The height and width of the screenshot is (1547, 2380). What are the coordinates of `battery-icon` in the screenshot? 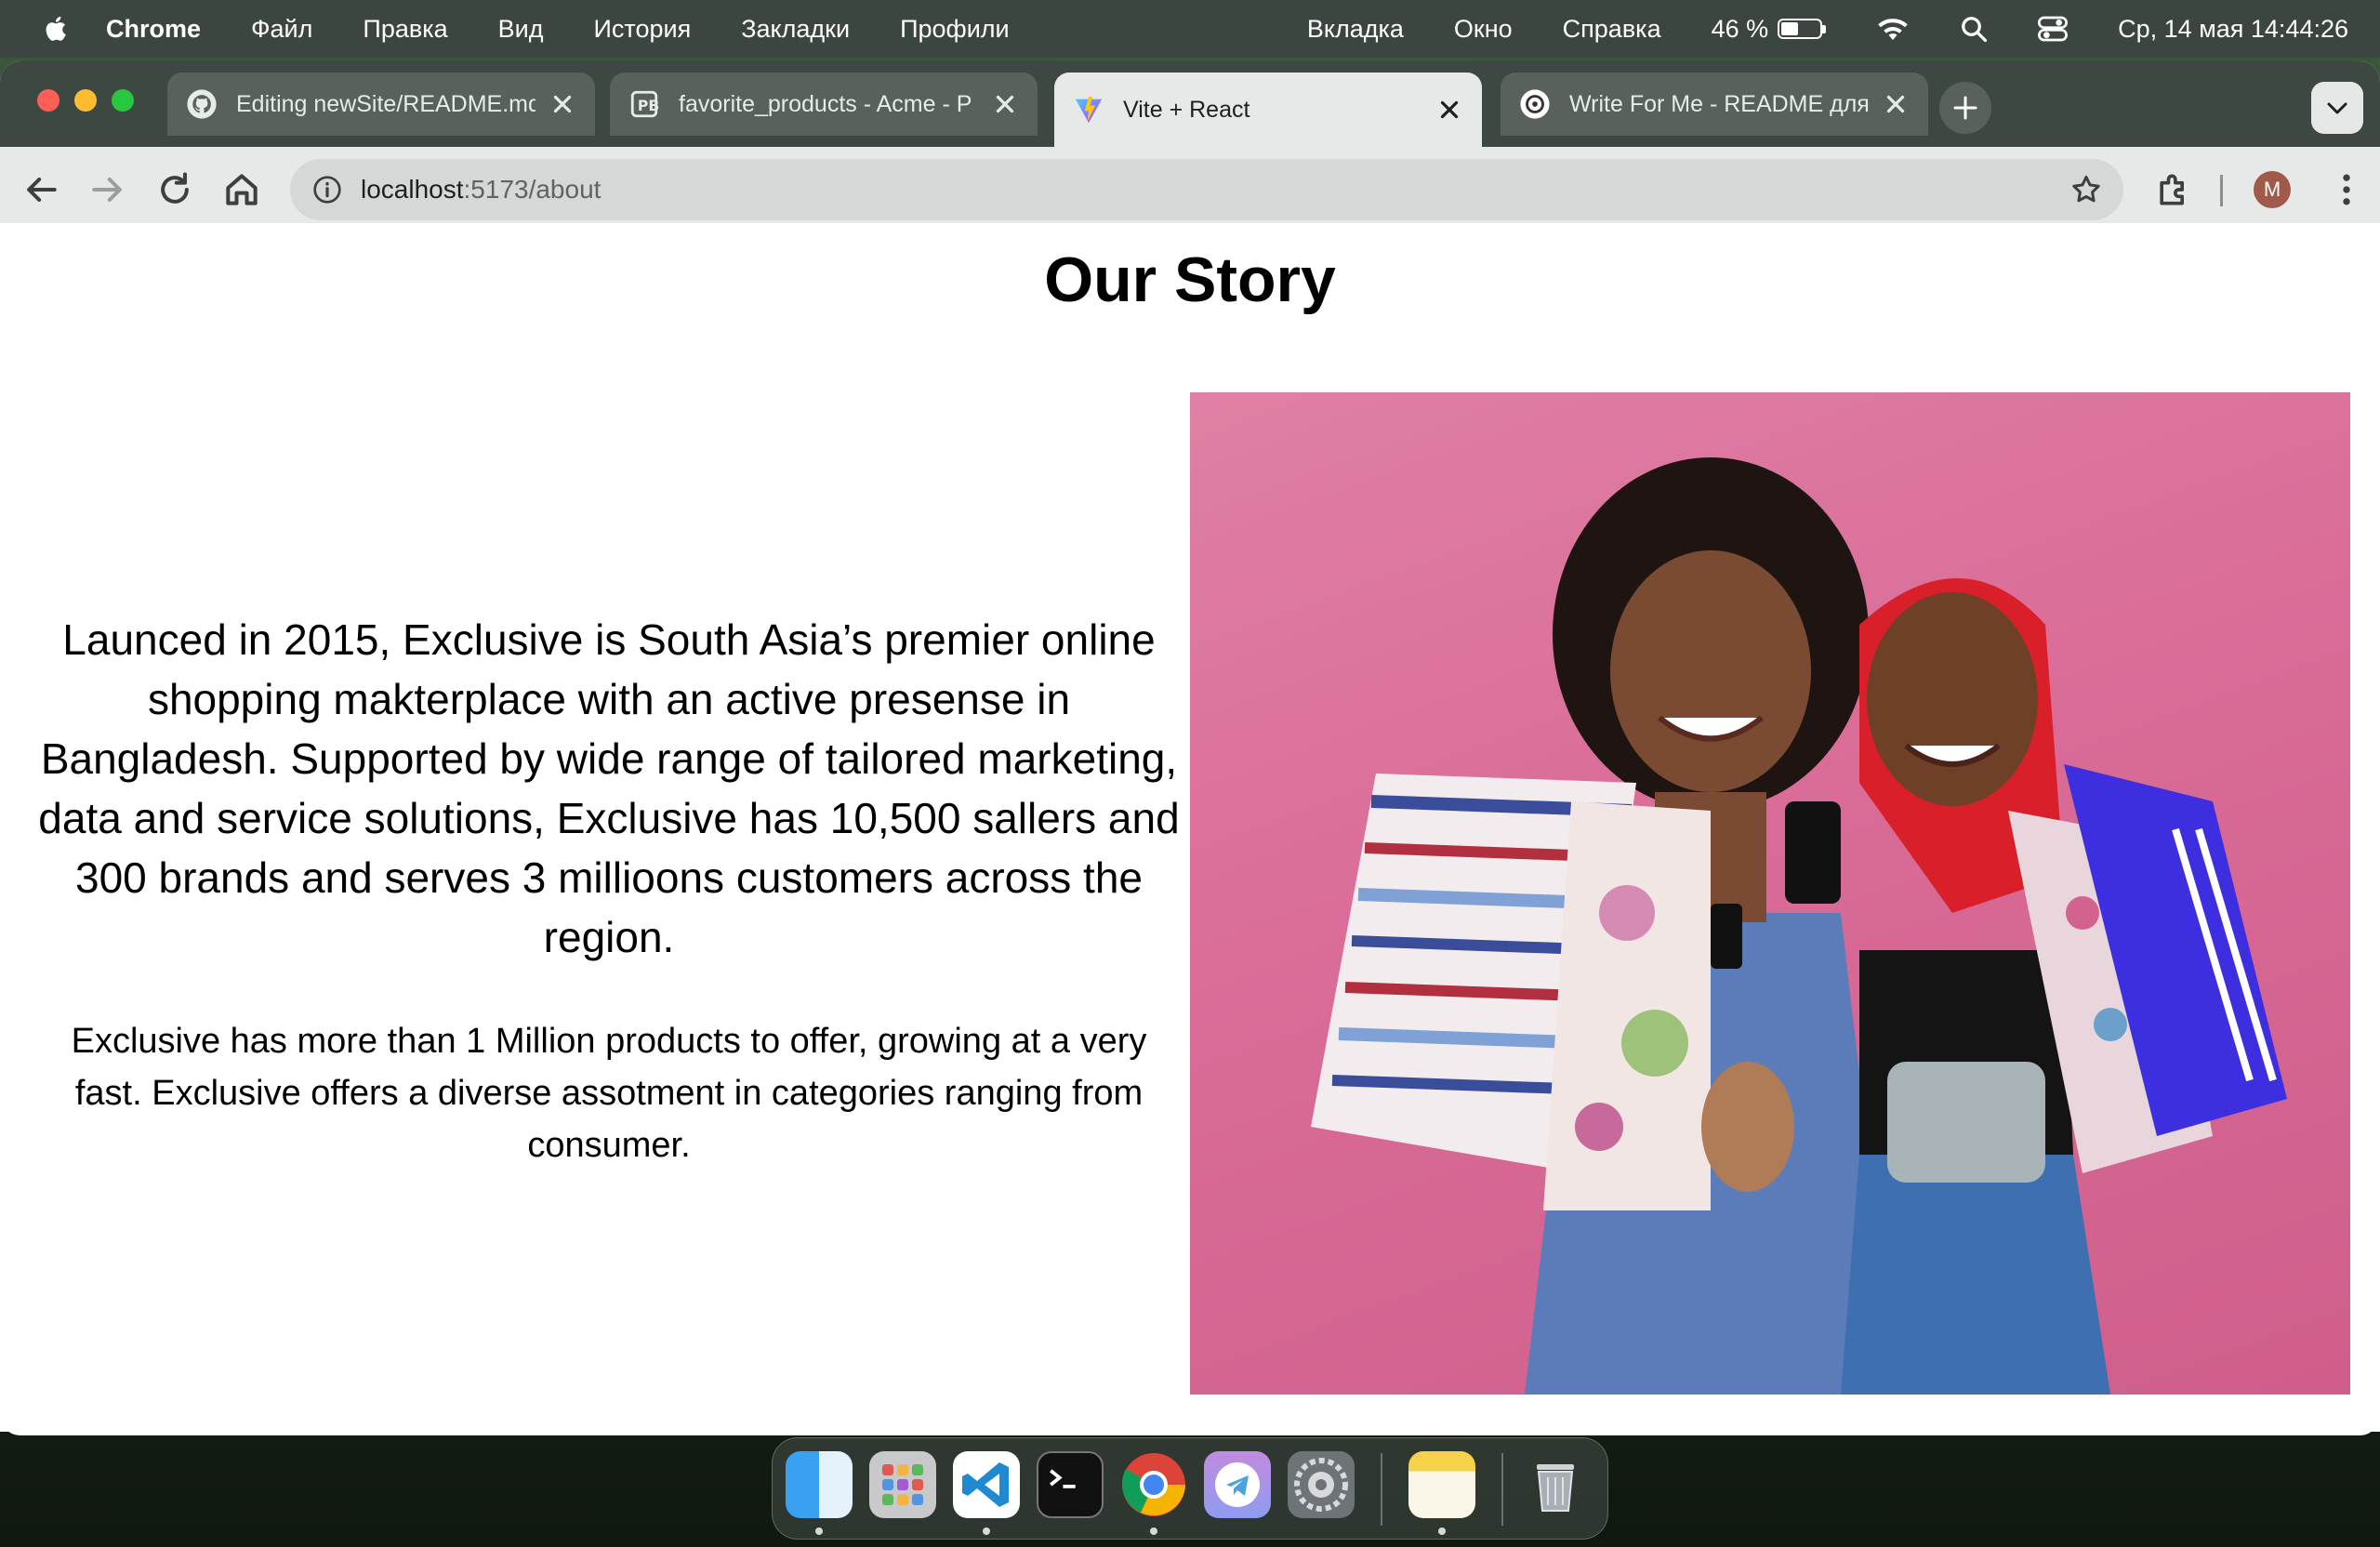 It's located at (1800, 29).